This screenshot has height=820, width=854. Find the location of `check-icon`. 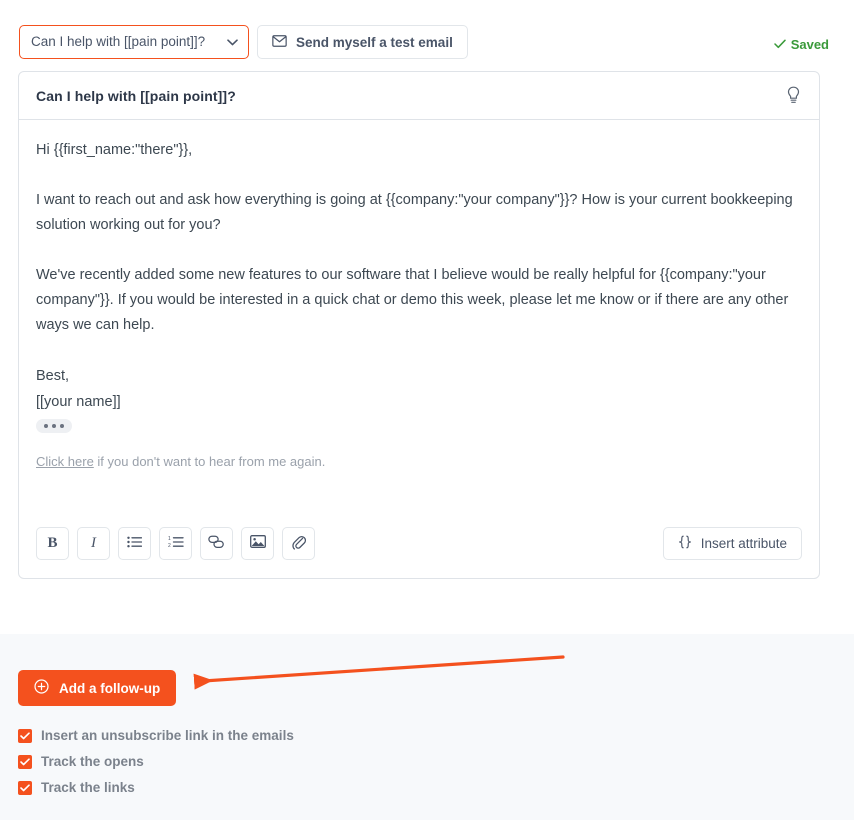

check-icon is located at coordinates (779, 44).